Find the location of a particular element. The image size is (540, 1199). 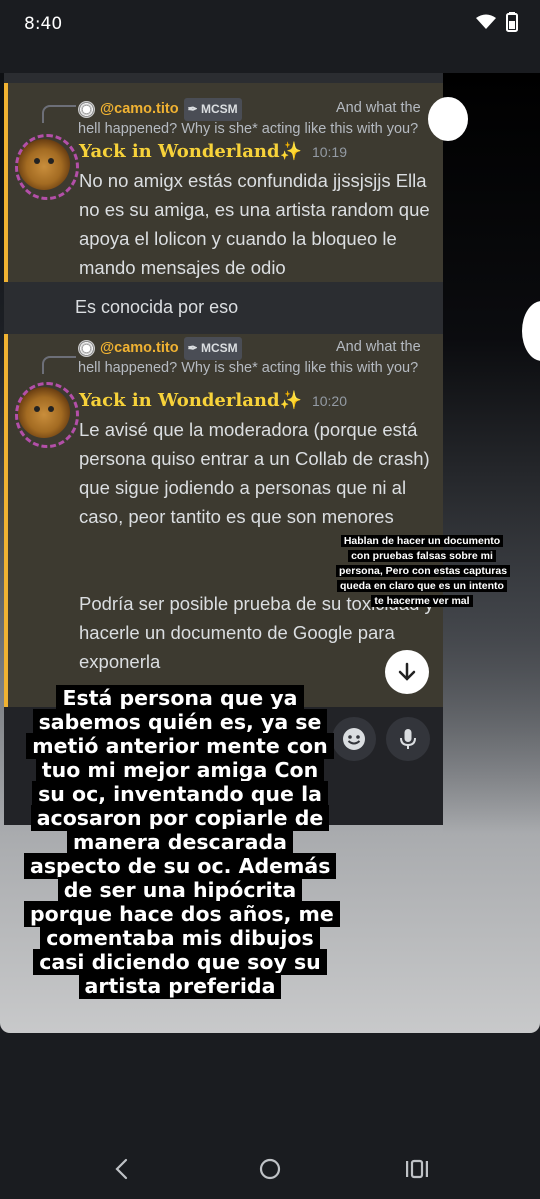

jump-to-bottom-button is located at coordinates (407, 672).